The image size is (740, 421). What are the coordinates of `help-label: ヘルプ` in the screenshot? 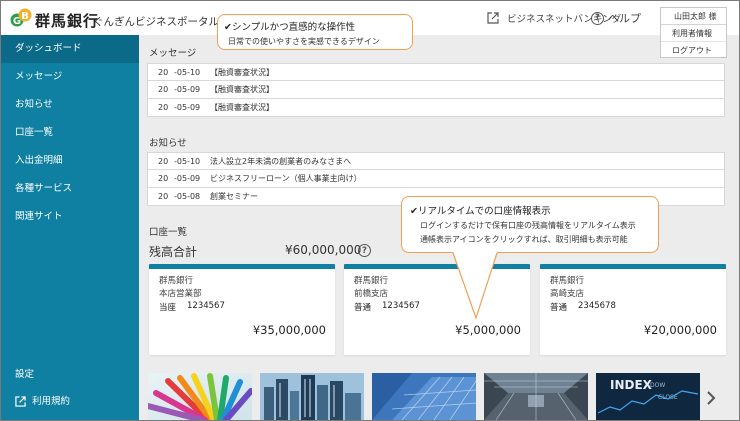 It's located at (624, 18).